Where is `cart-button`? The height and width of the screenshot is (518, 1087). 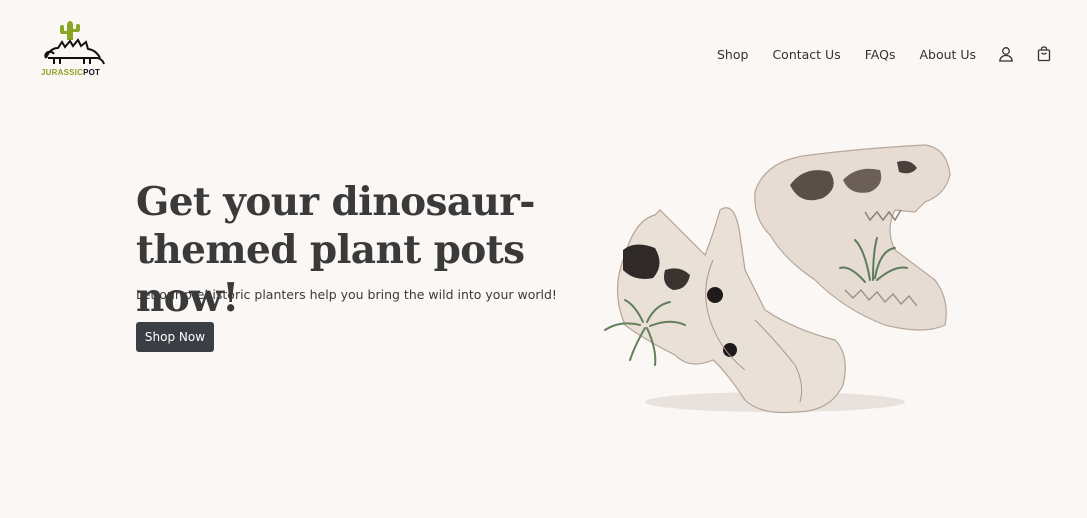 cart-button is located at coordinates (1044, 54).